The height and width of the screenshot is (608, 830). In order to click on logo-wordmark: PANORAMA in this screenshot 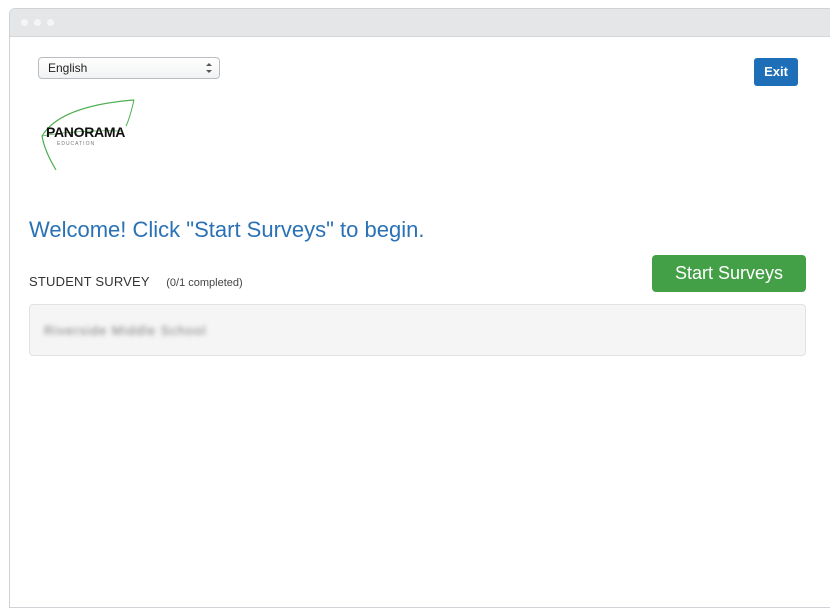, I will do `click(86, 132)`.